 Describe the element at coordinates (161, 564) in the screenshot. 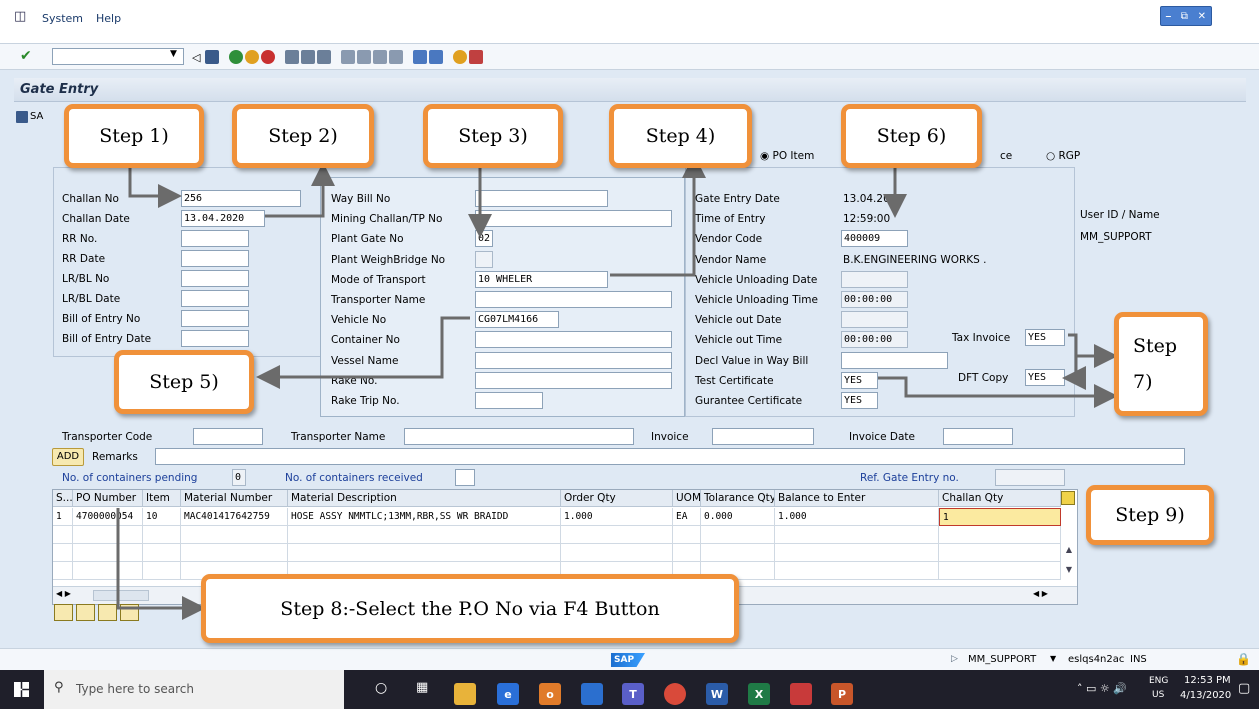

I see `arrow-step8` at that location.